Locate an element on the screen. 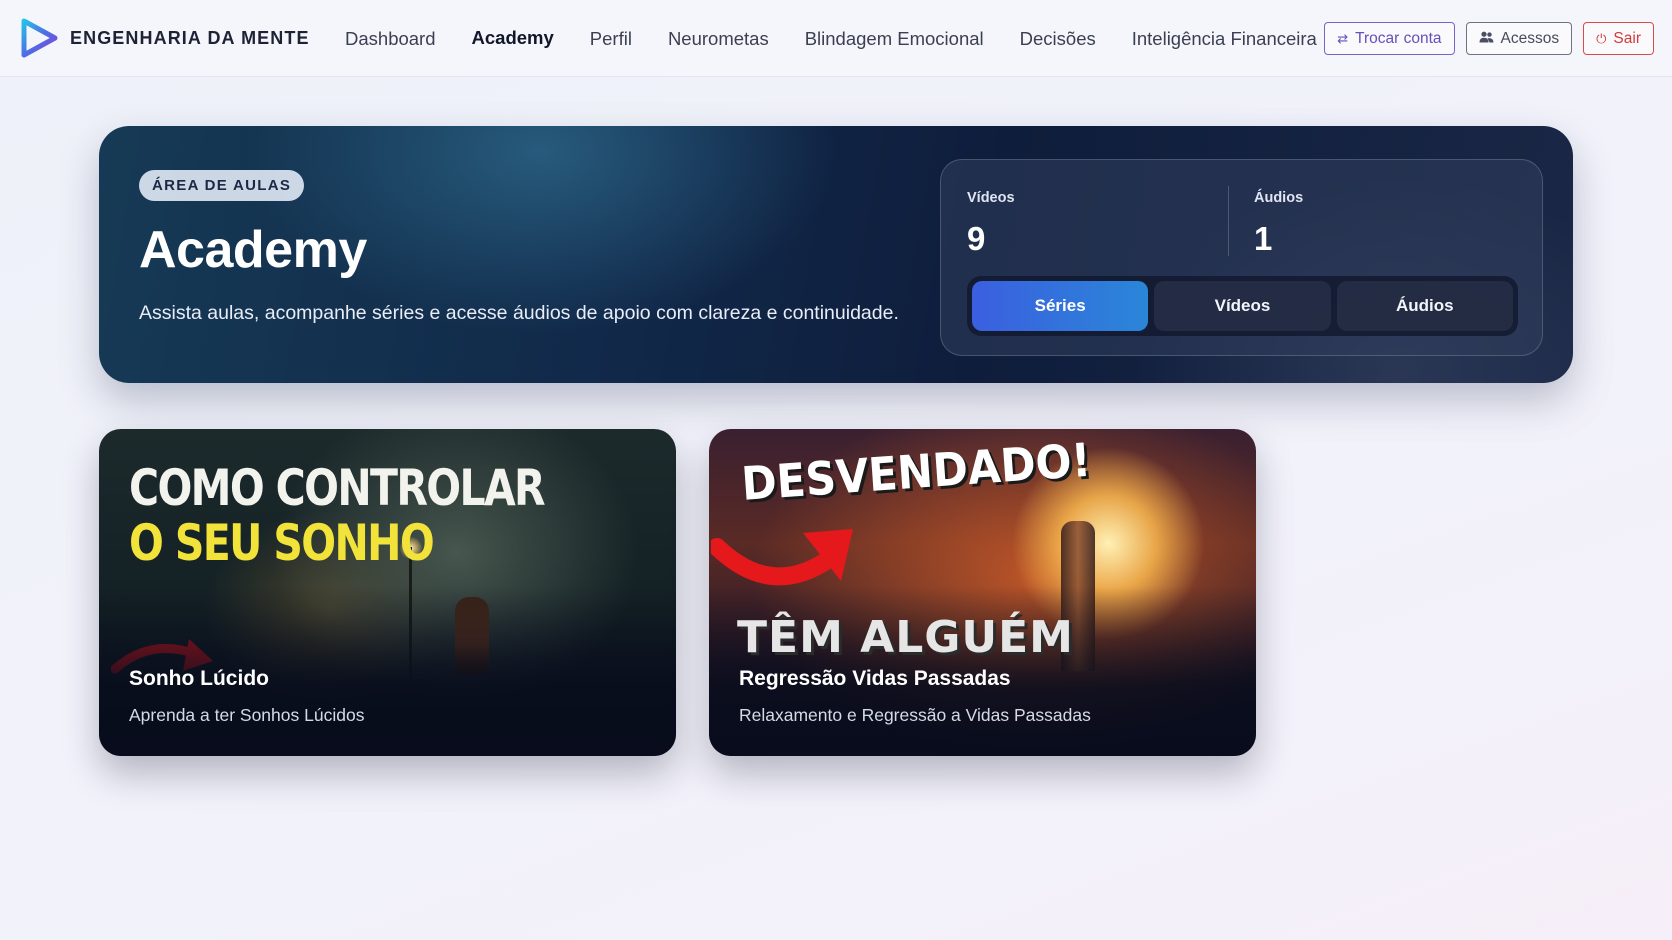  thumbnail-headline-highlight: O SEU SONHO is located at coordinates (282, 543).